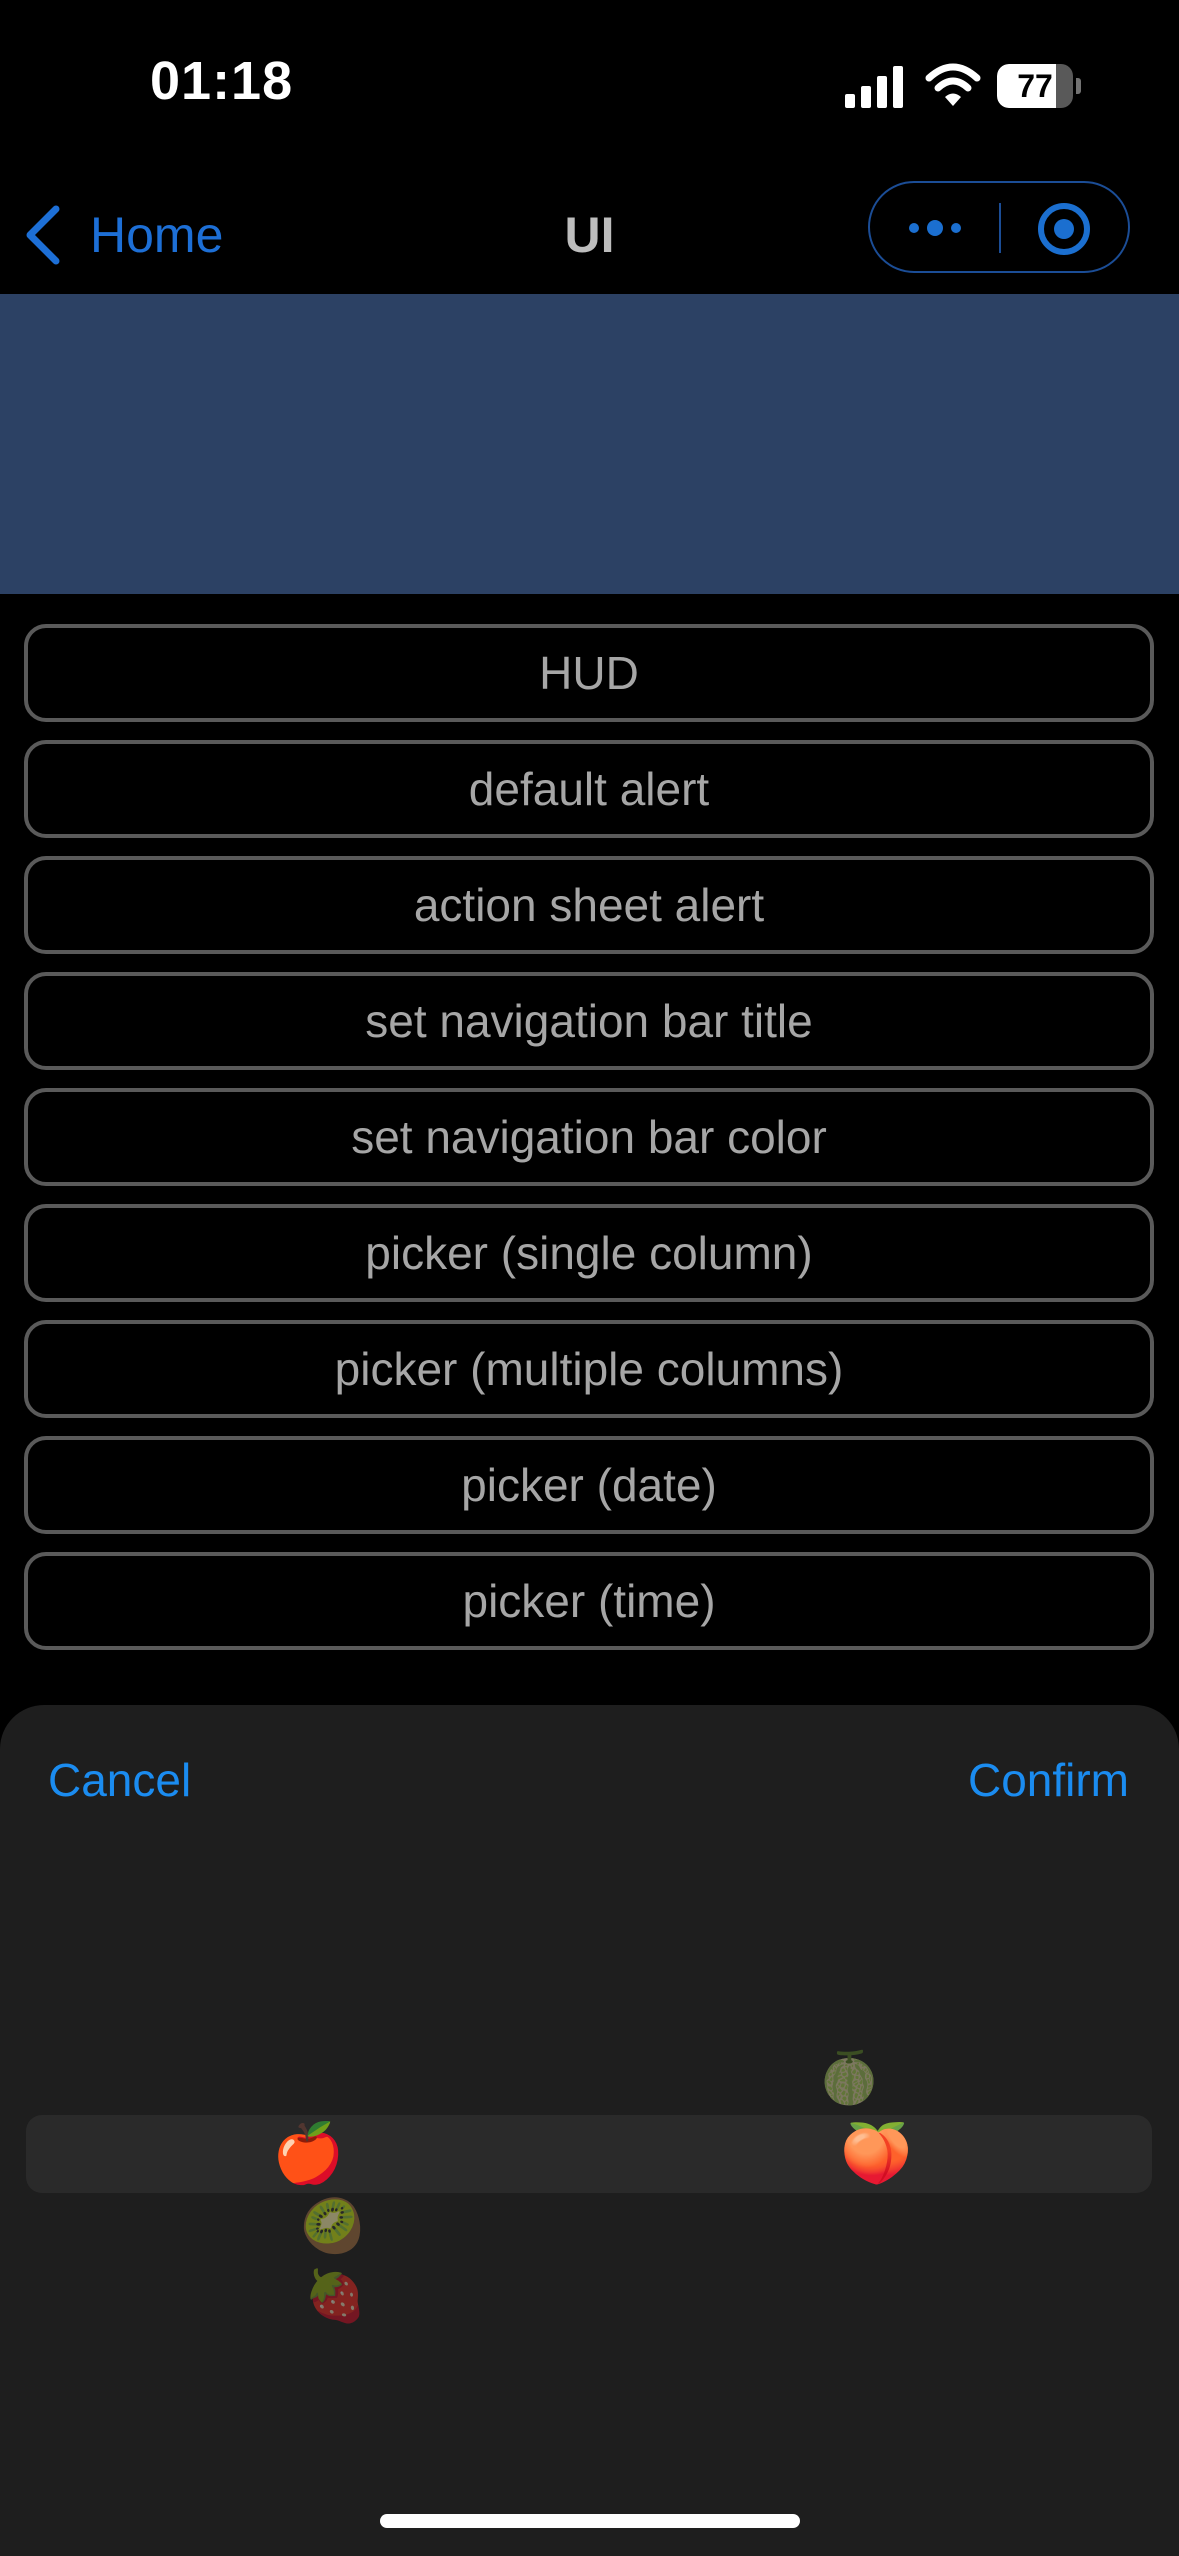  Describe the element at coordinates (874, 87) in the screenshot. I see `cellular-signal-icon` at that location.